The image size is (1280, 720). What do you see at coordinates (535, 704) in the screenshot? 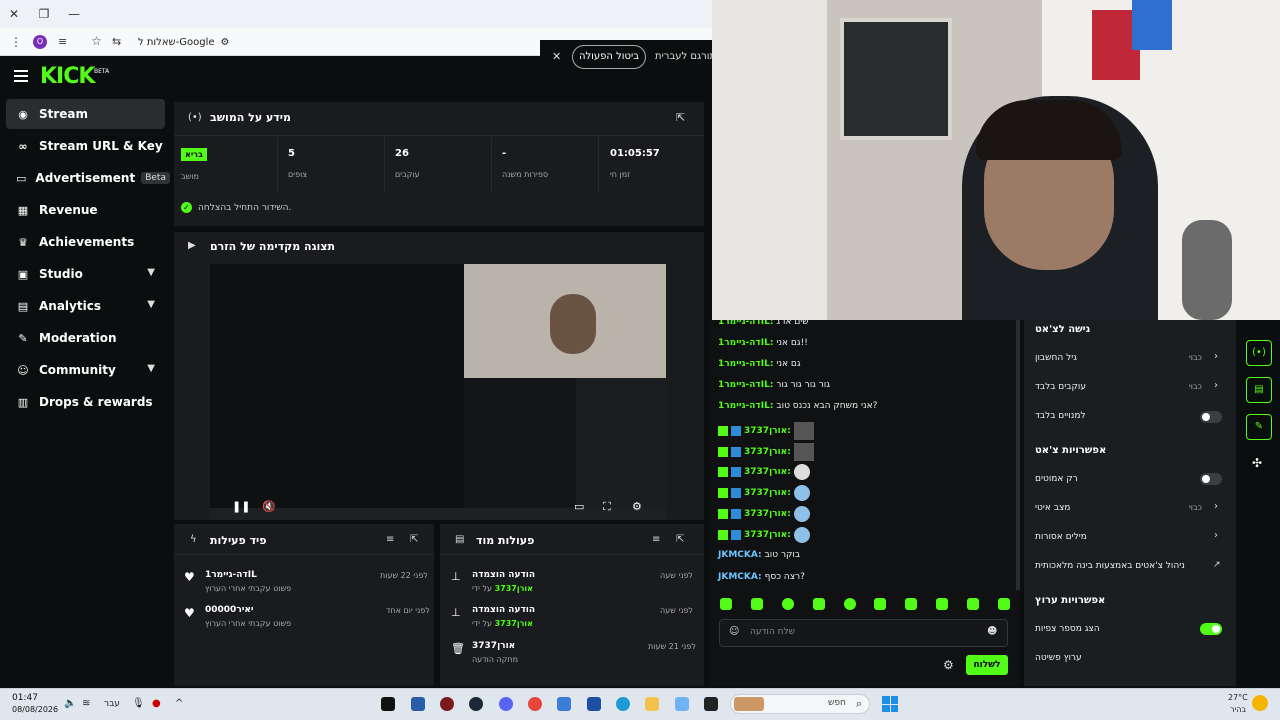
I see `chrome-icon` at bounding box center [535, 704].